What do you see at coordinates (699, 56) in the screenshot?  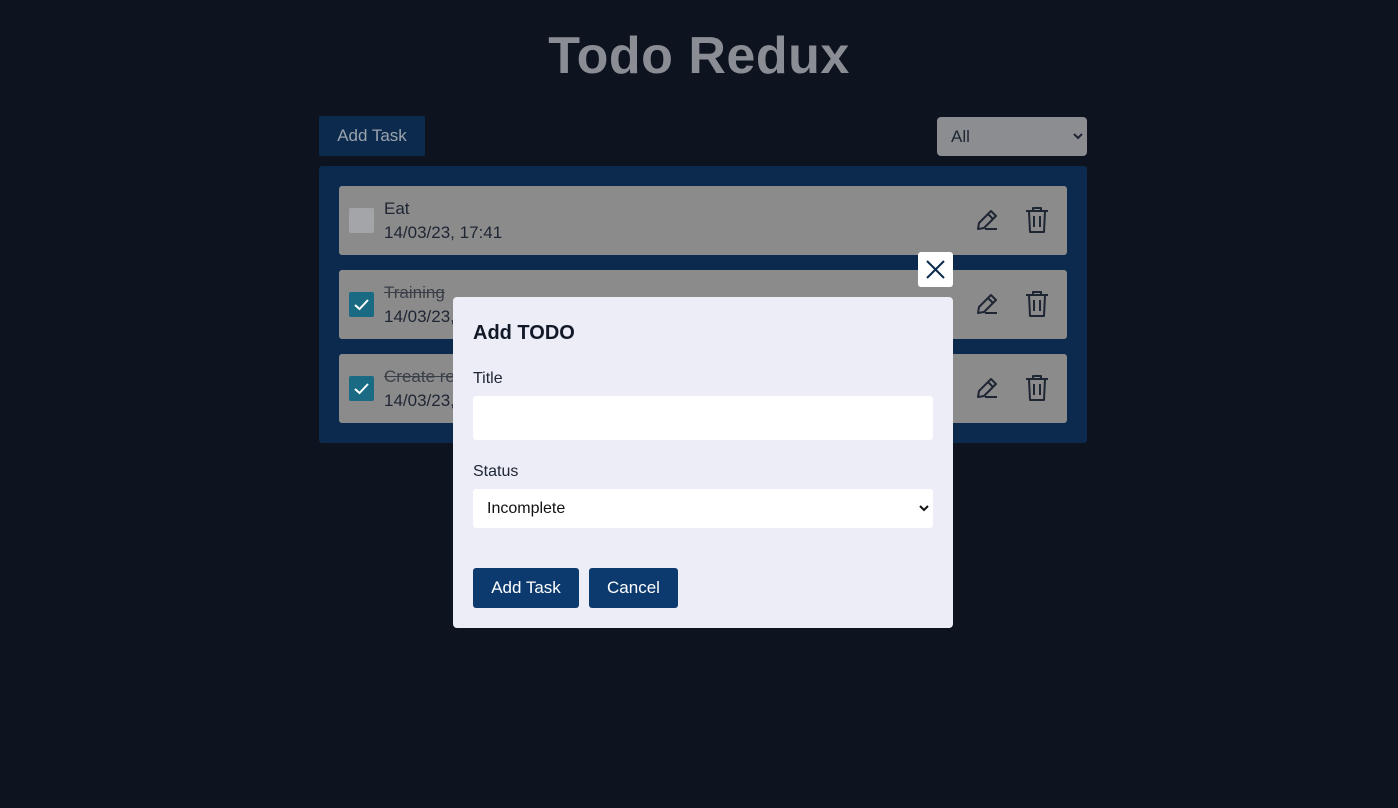 I see `page-title: Todo Redux` at bounding box center [699, 56].